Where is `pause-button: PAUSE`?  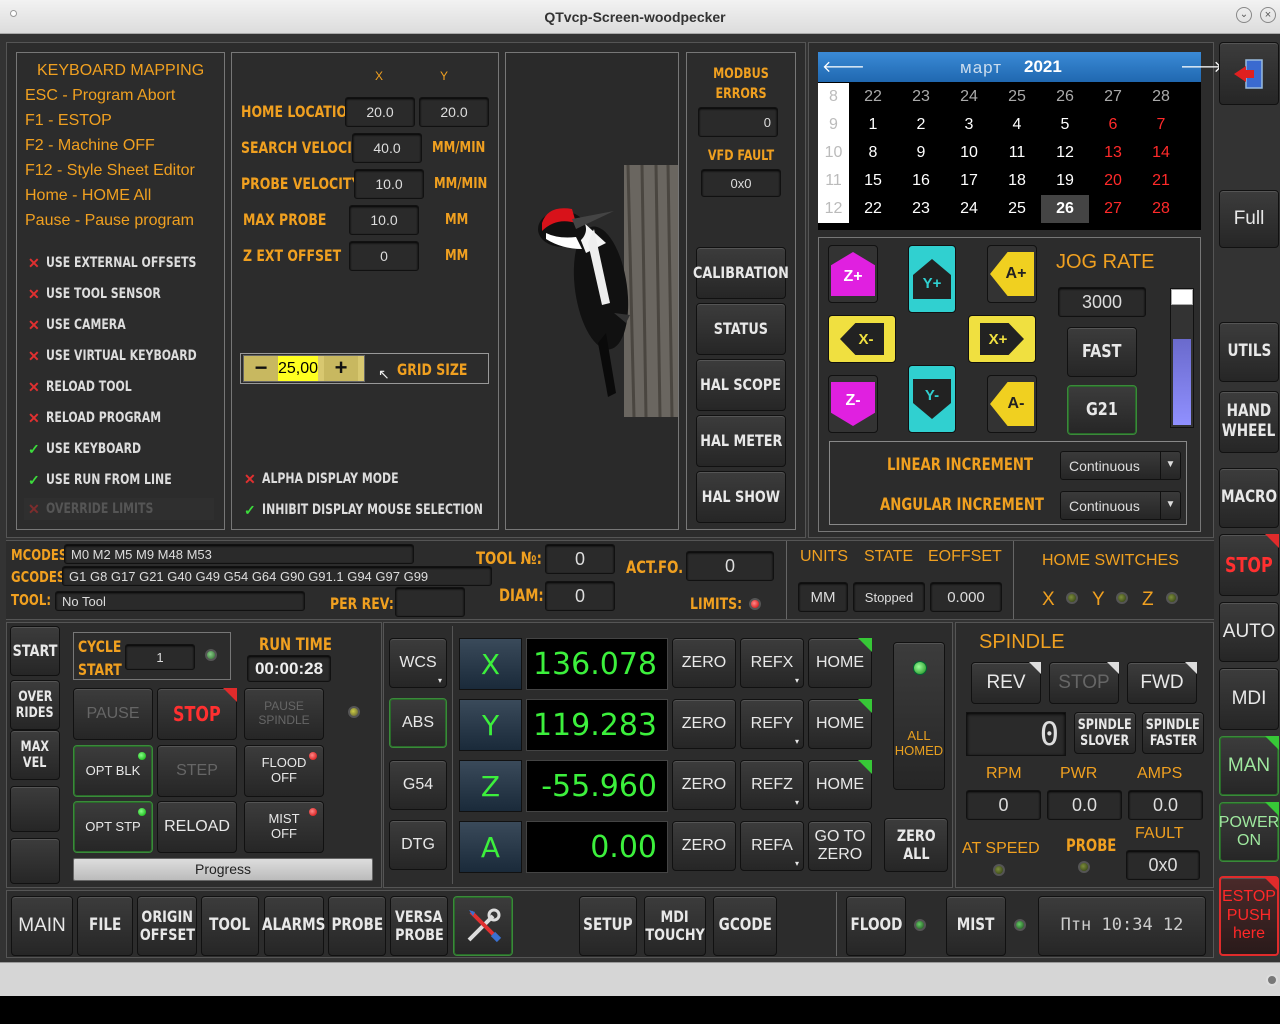 pause-button: PAUSE is located at coordinates (113, 714).